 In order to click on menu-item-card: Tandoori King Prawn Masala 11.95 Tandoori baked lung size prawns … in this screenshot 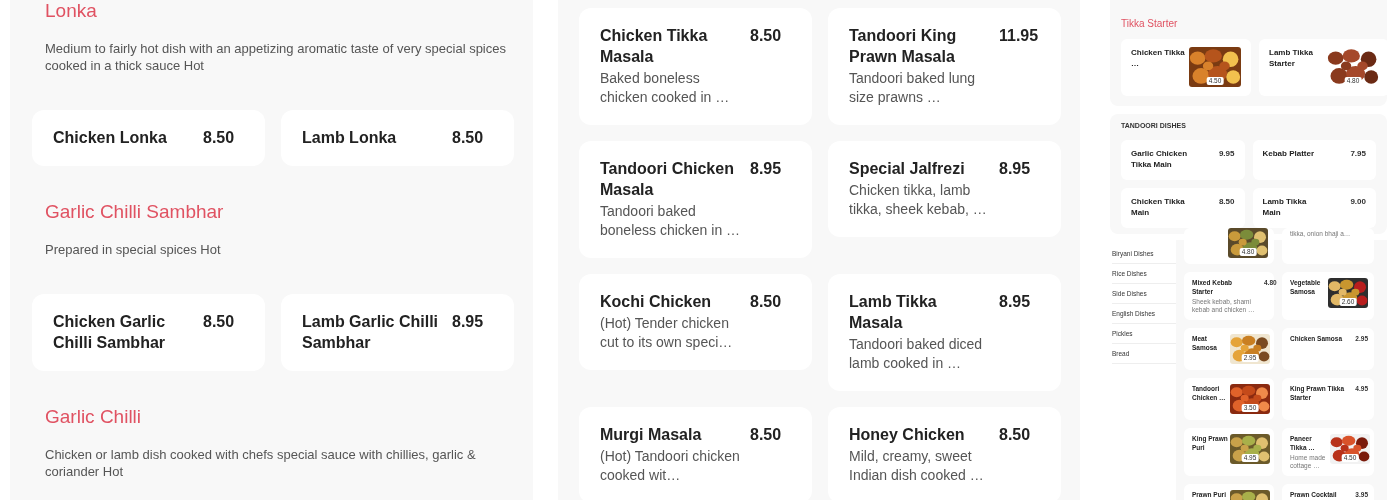, I will do `click(944, 66)`.